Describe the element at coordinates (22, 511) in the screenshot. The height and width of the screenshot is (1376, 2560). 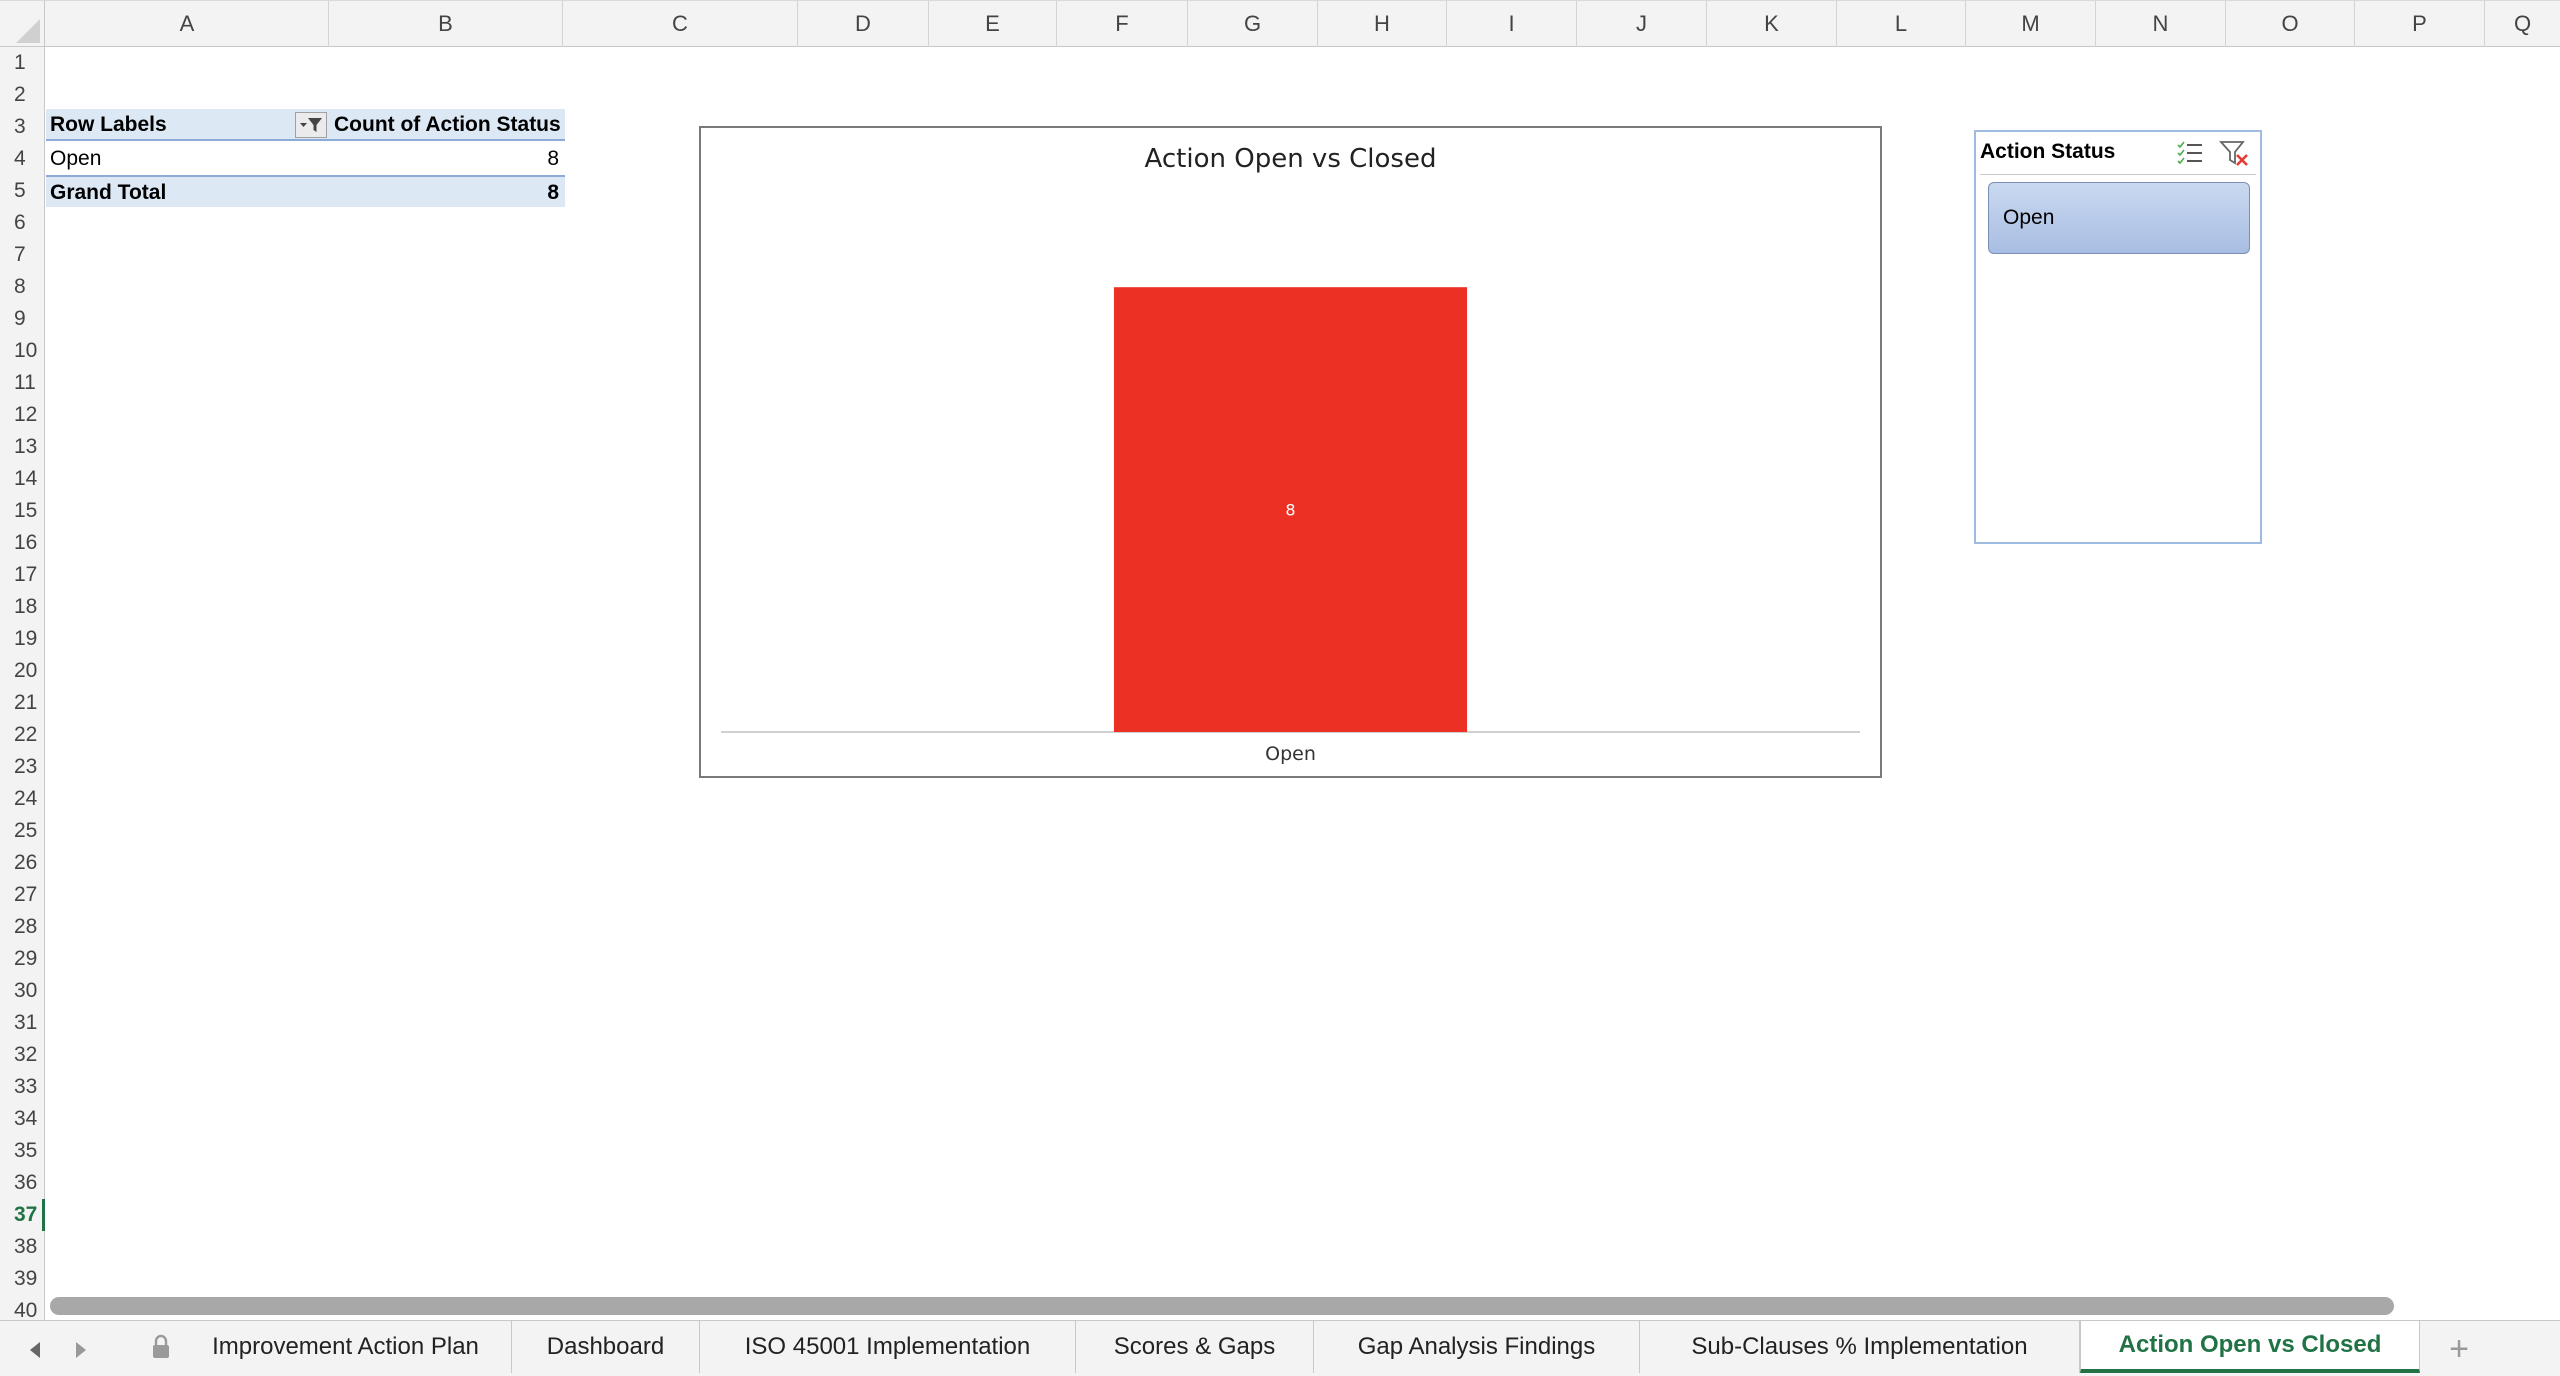
I see `row-header-15: 15` at that location.